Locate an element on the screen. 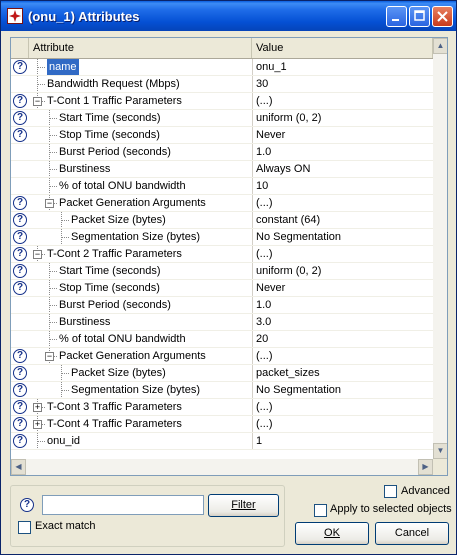  filter-button: Filter is located at coordinates (243, 505).